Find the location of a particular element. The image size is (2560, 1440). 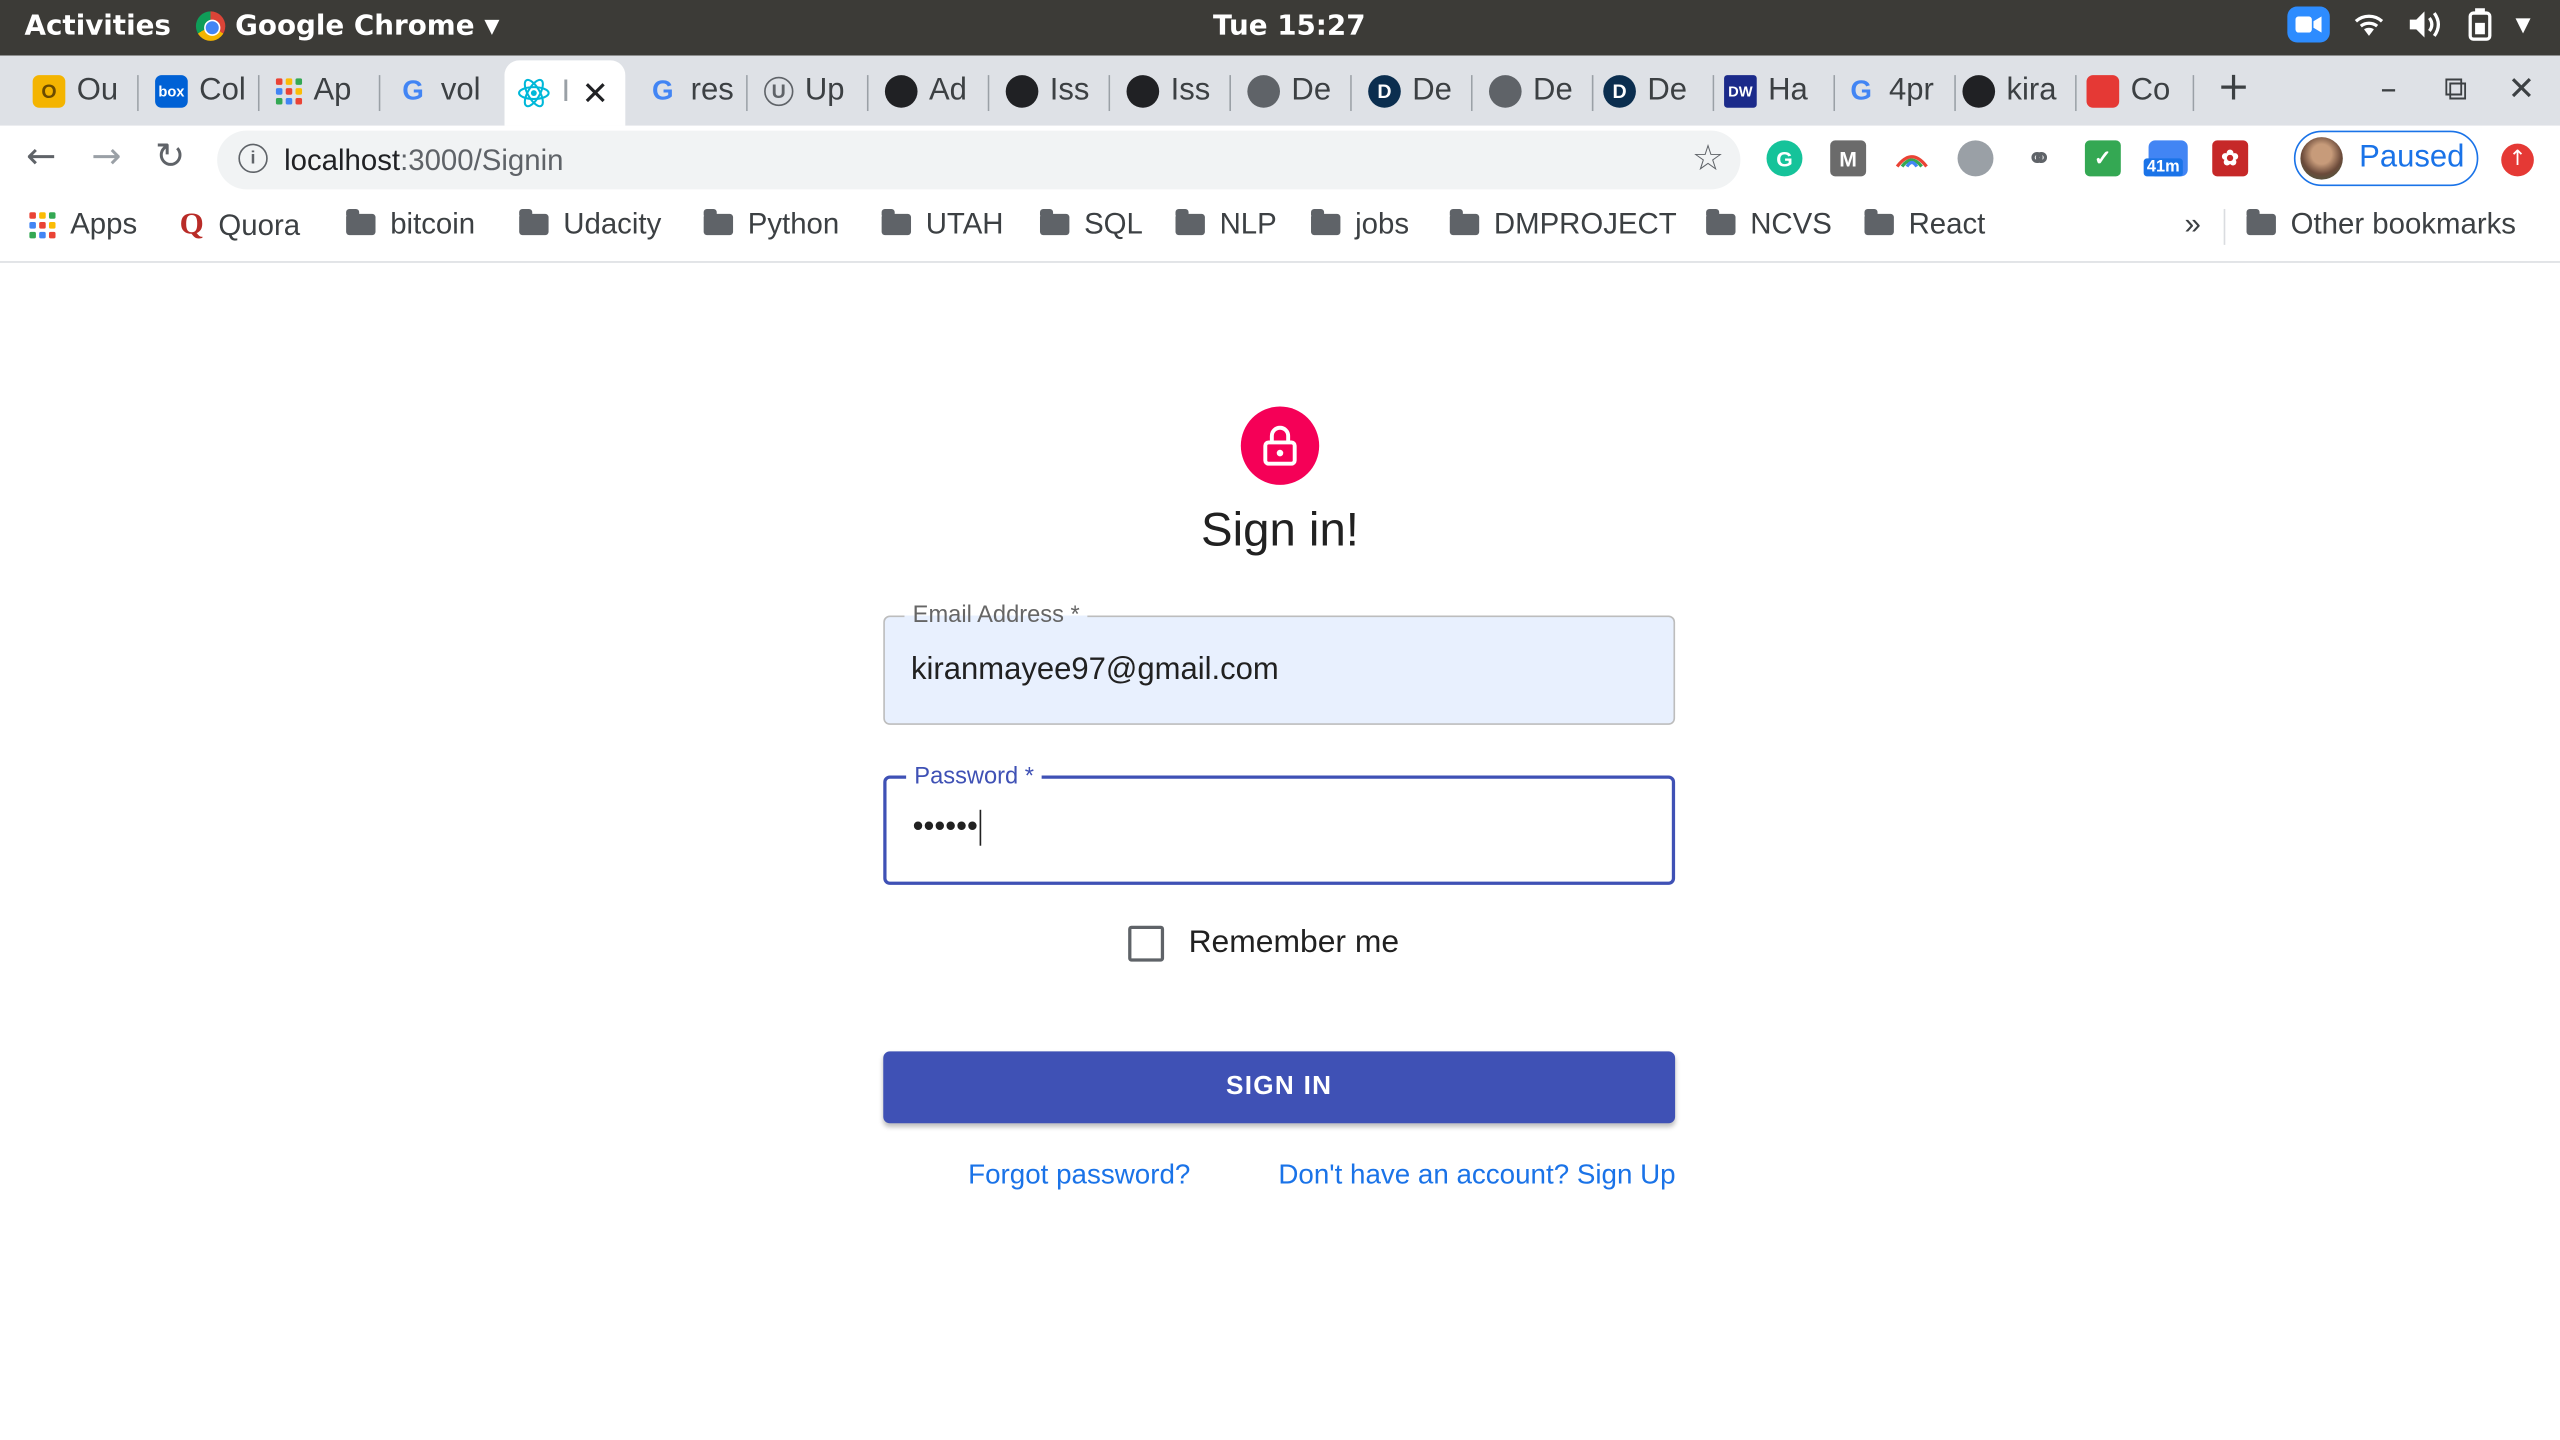

chevron-down-icon: ▼ is located at coordinates (492, 26).